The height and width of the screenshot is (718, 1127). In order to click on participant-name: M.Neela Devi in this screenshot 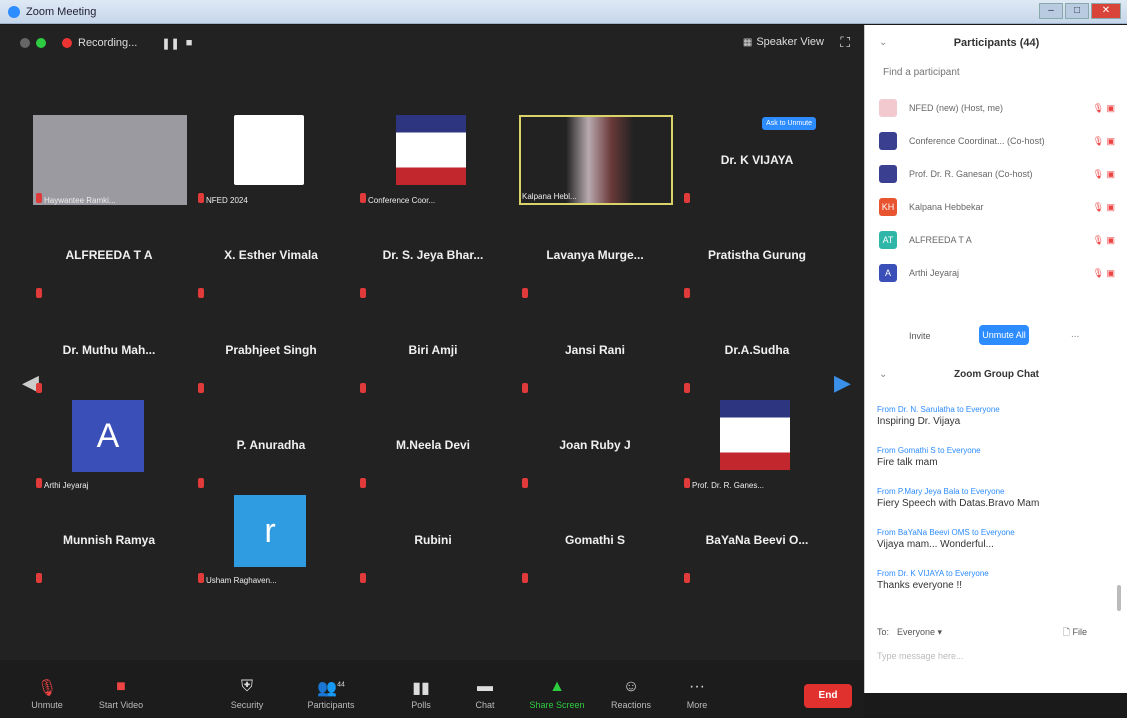, I will do `click(433, 445)`.